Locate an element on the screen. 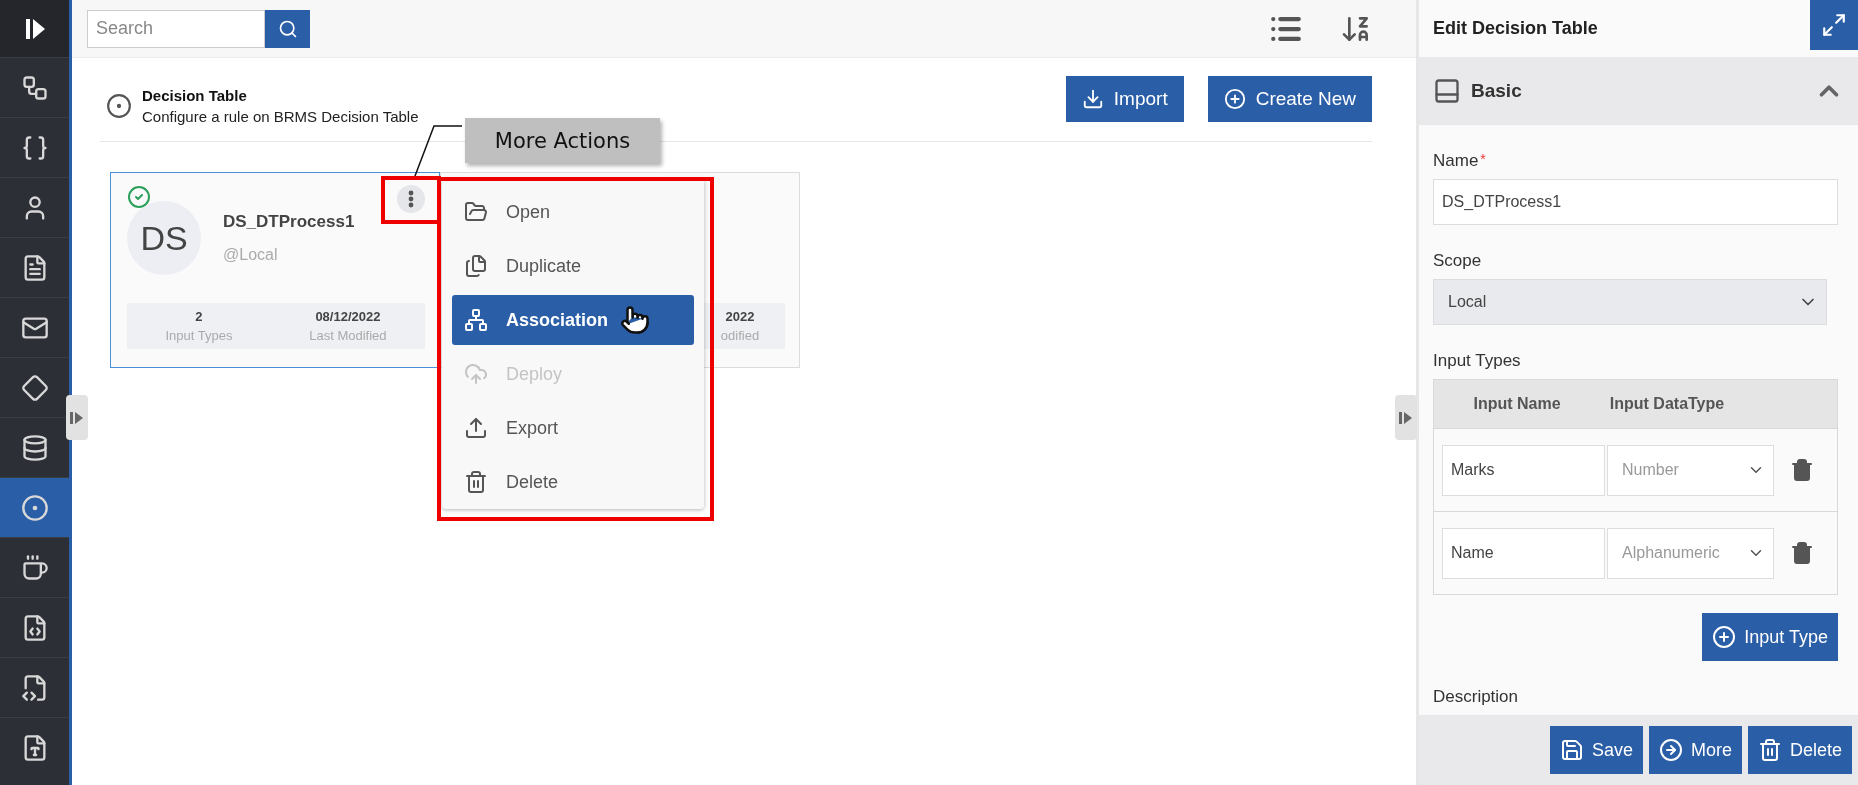 This screenshot has height=785, width=1858. files-icon is located at coordinates (476, 266).